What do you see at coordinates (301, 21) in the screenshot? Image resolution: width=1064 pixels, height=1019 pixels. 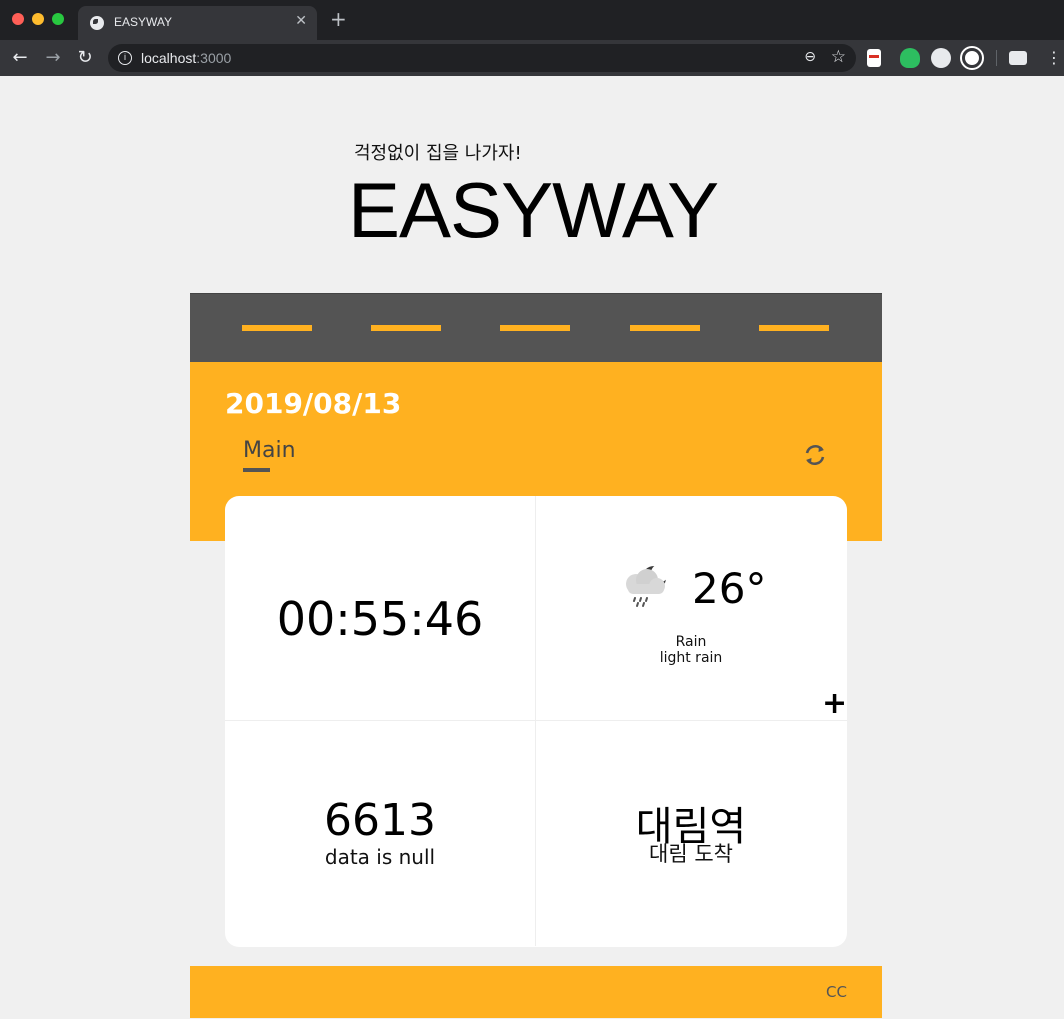 I see `tab-close-icon: ✕` at bounding box center [301, 21].